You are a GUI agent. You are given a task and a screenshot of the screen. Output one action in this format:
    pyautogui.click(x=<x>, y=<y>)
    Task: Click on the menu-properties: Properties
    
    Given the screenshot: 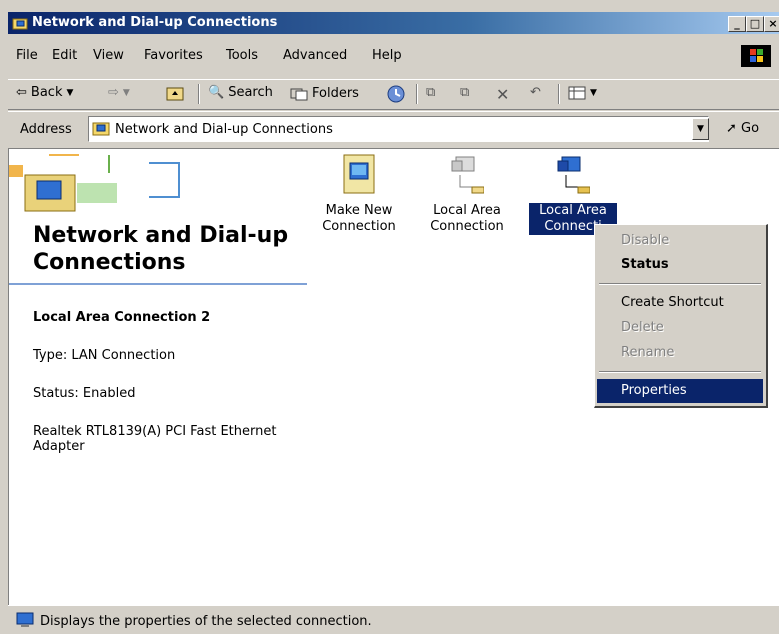 What is the action you would take?
    pyautogui.click(x=680, y=391)
    